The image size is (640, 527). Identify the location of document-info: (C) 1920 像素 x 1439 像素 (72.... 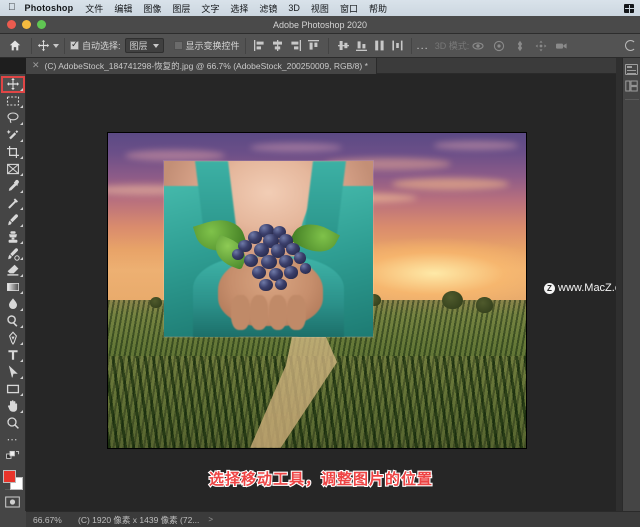
(139, 519).